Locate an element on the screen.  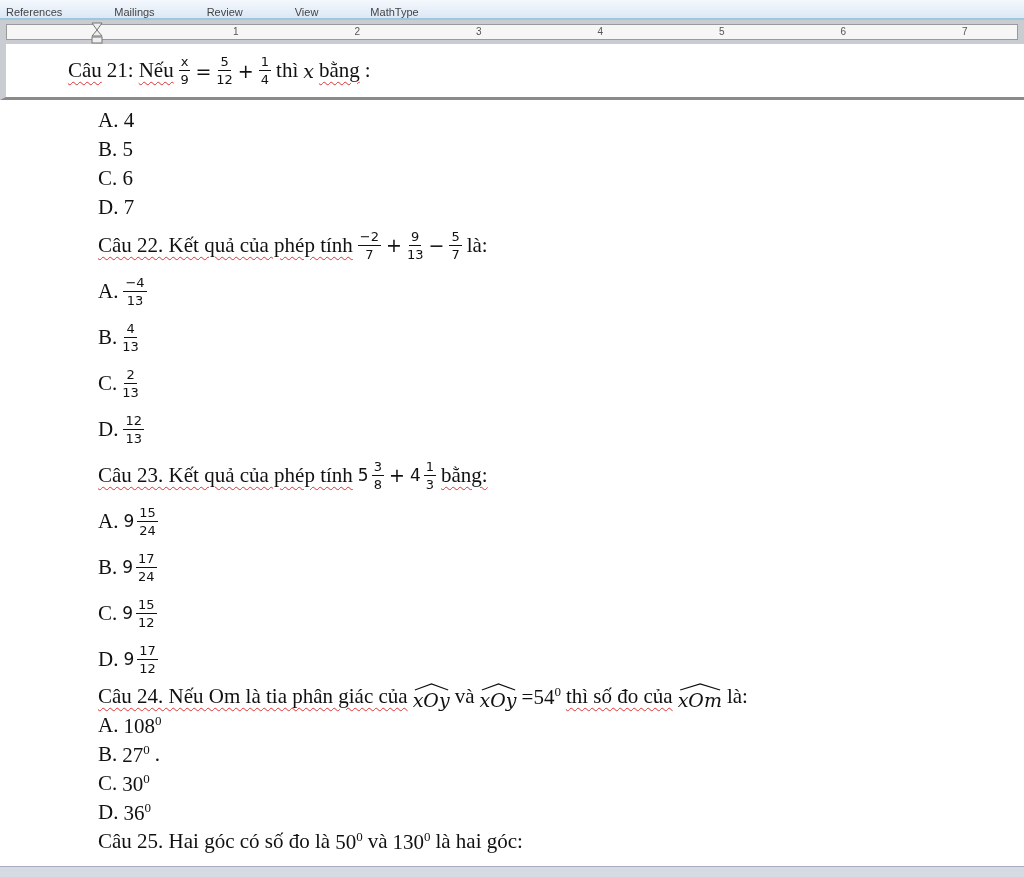
operator: = is located at coordinates (203, 70).